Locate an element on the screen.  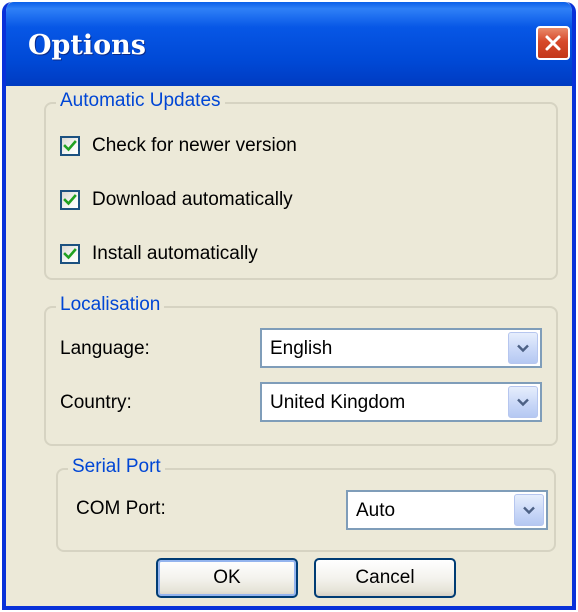
country-select: United Kingdom is located at coordinates (401, 402).